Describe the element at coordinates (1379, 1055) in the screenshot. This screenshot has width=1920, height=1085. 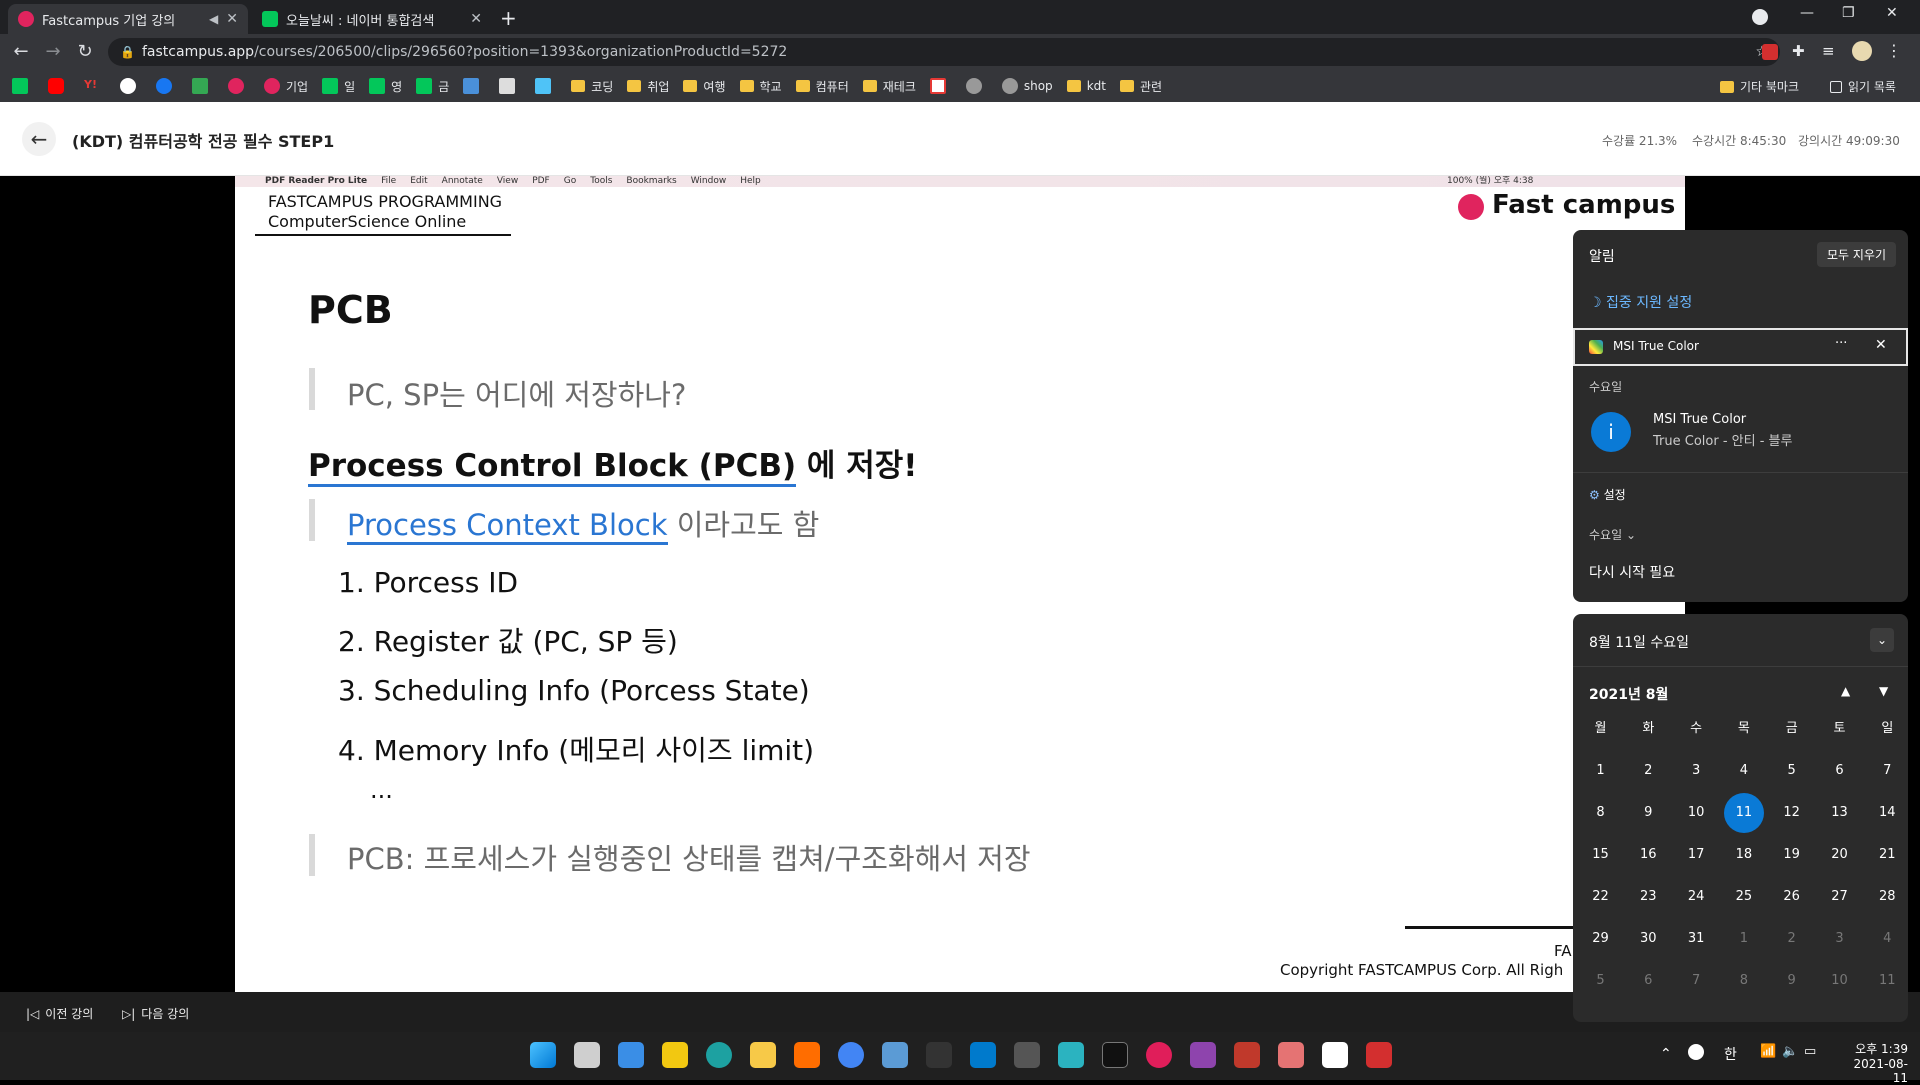
I see `acrobat-icon` at that location.